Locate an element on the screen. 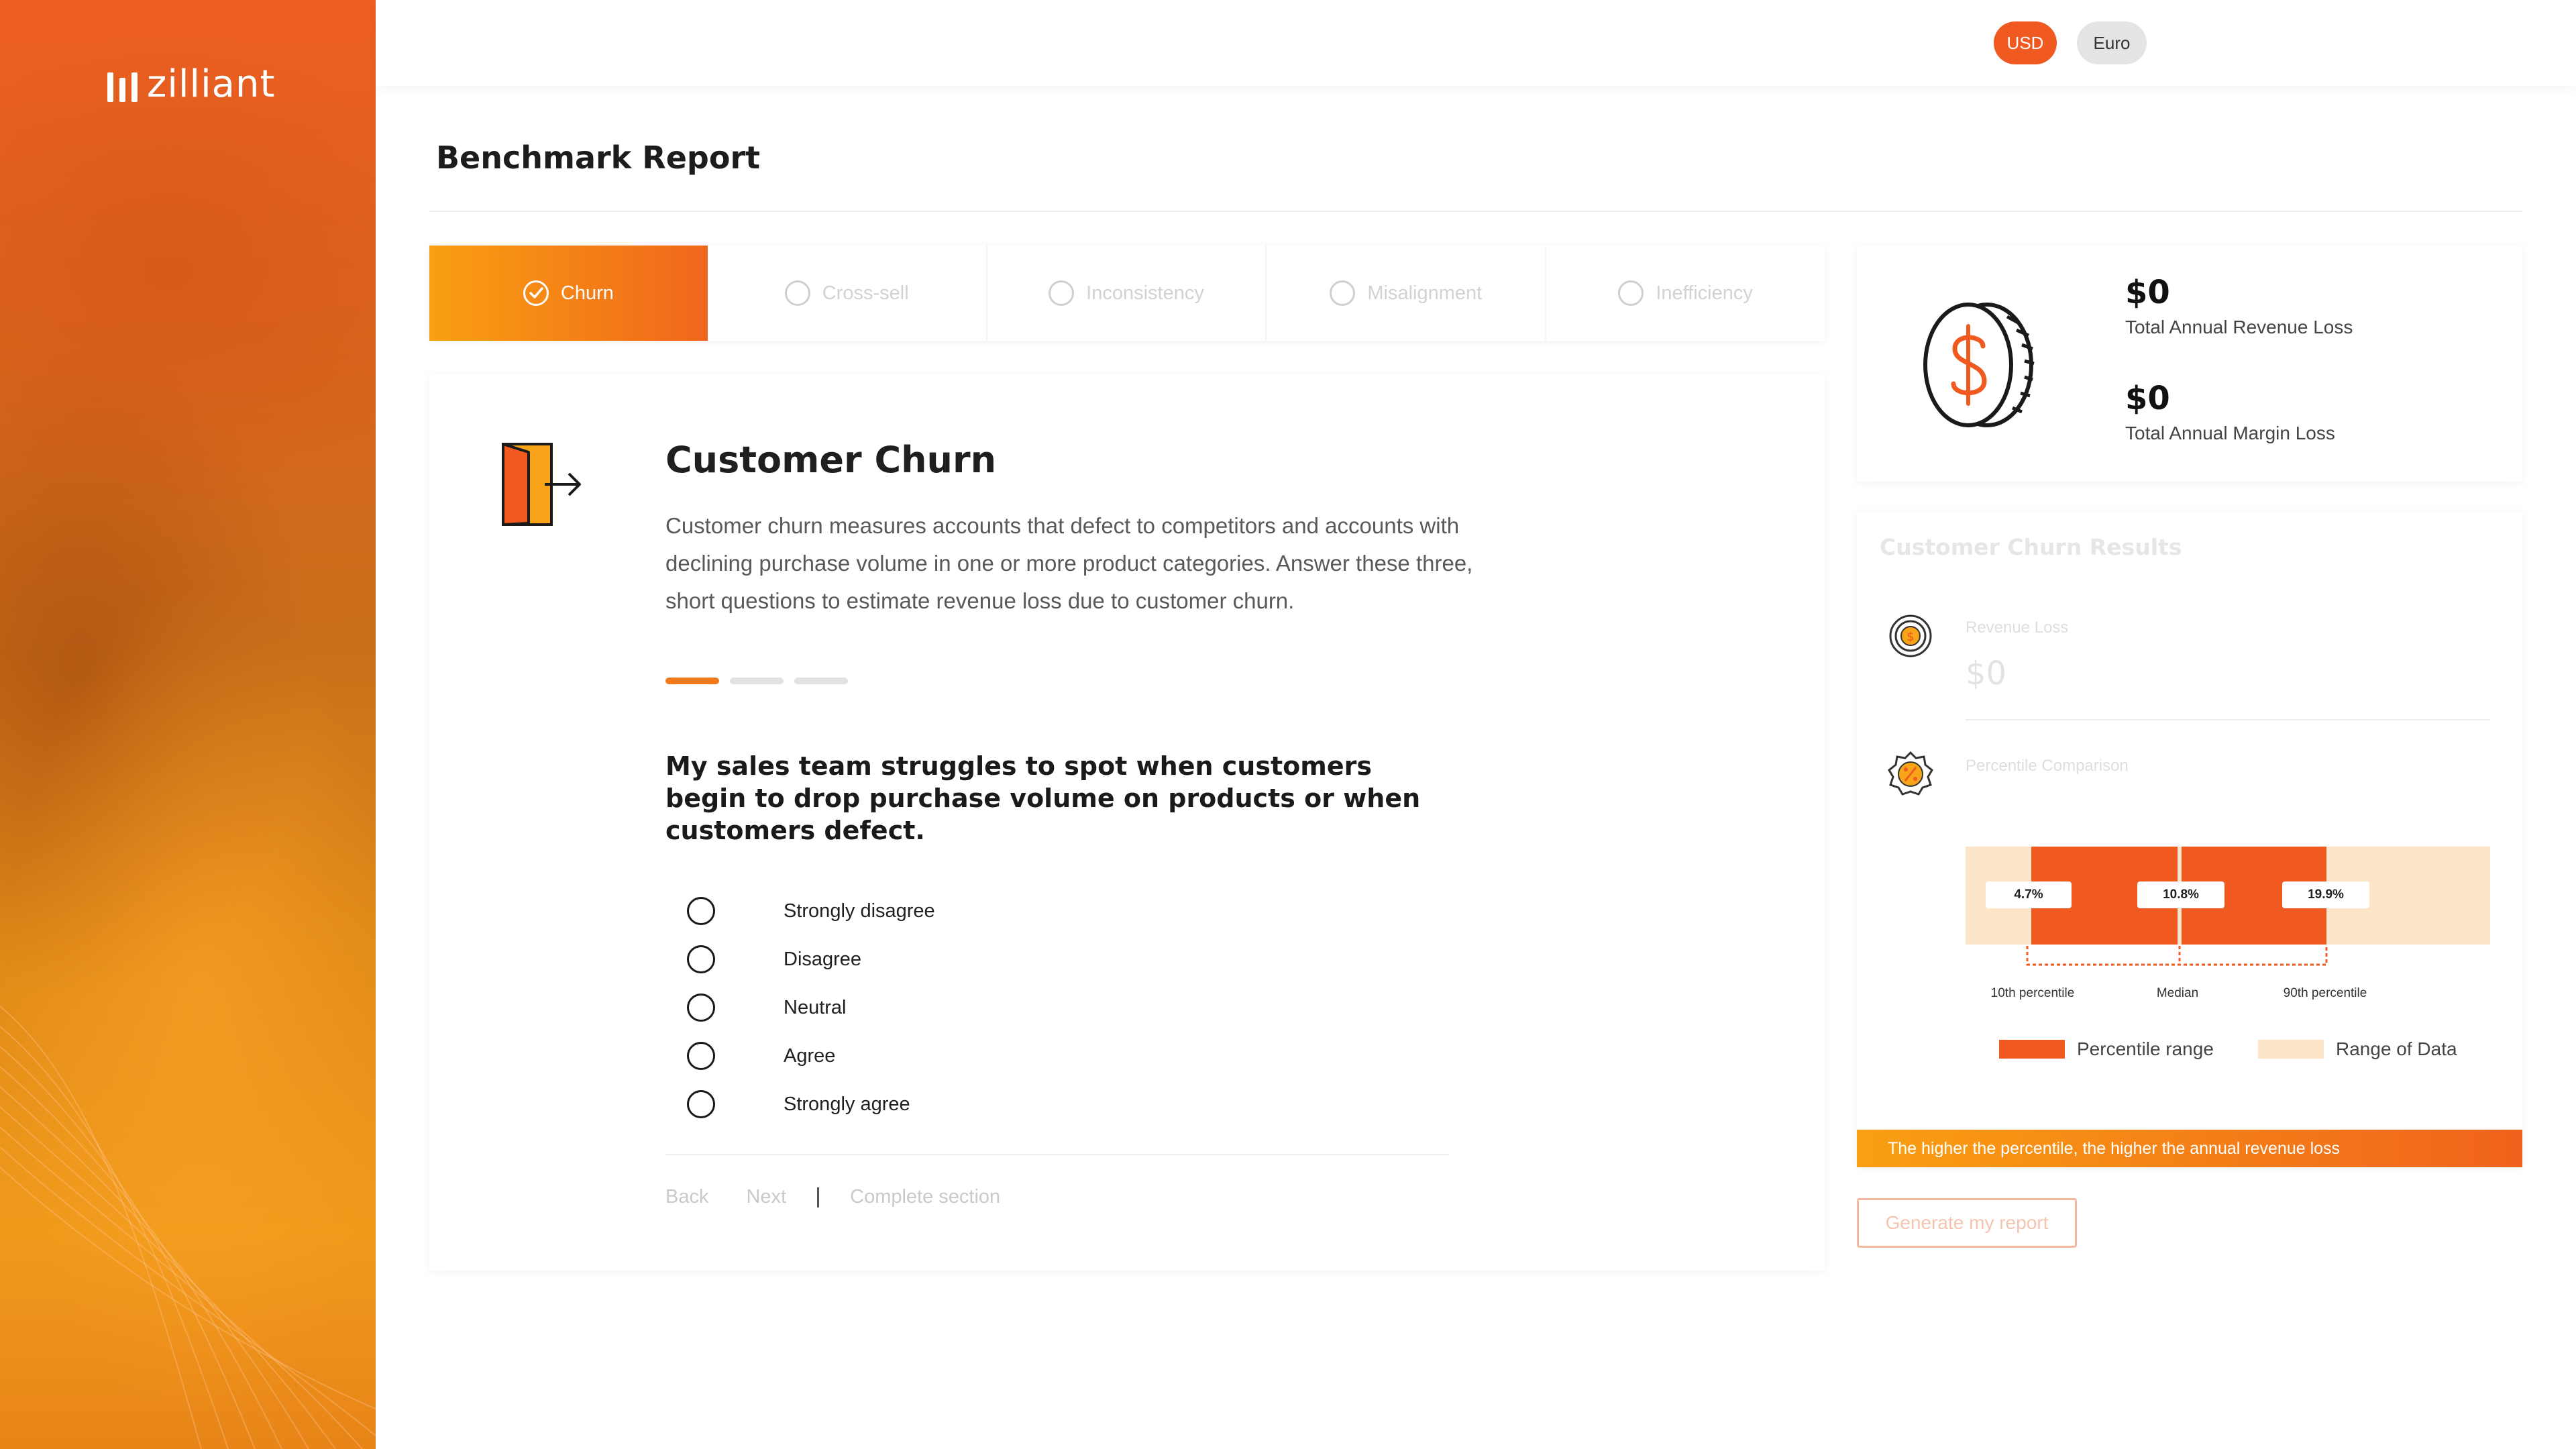  option-label: Agree is located at coordinates (810, 1055).